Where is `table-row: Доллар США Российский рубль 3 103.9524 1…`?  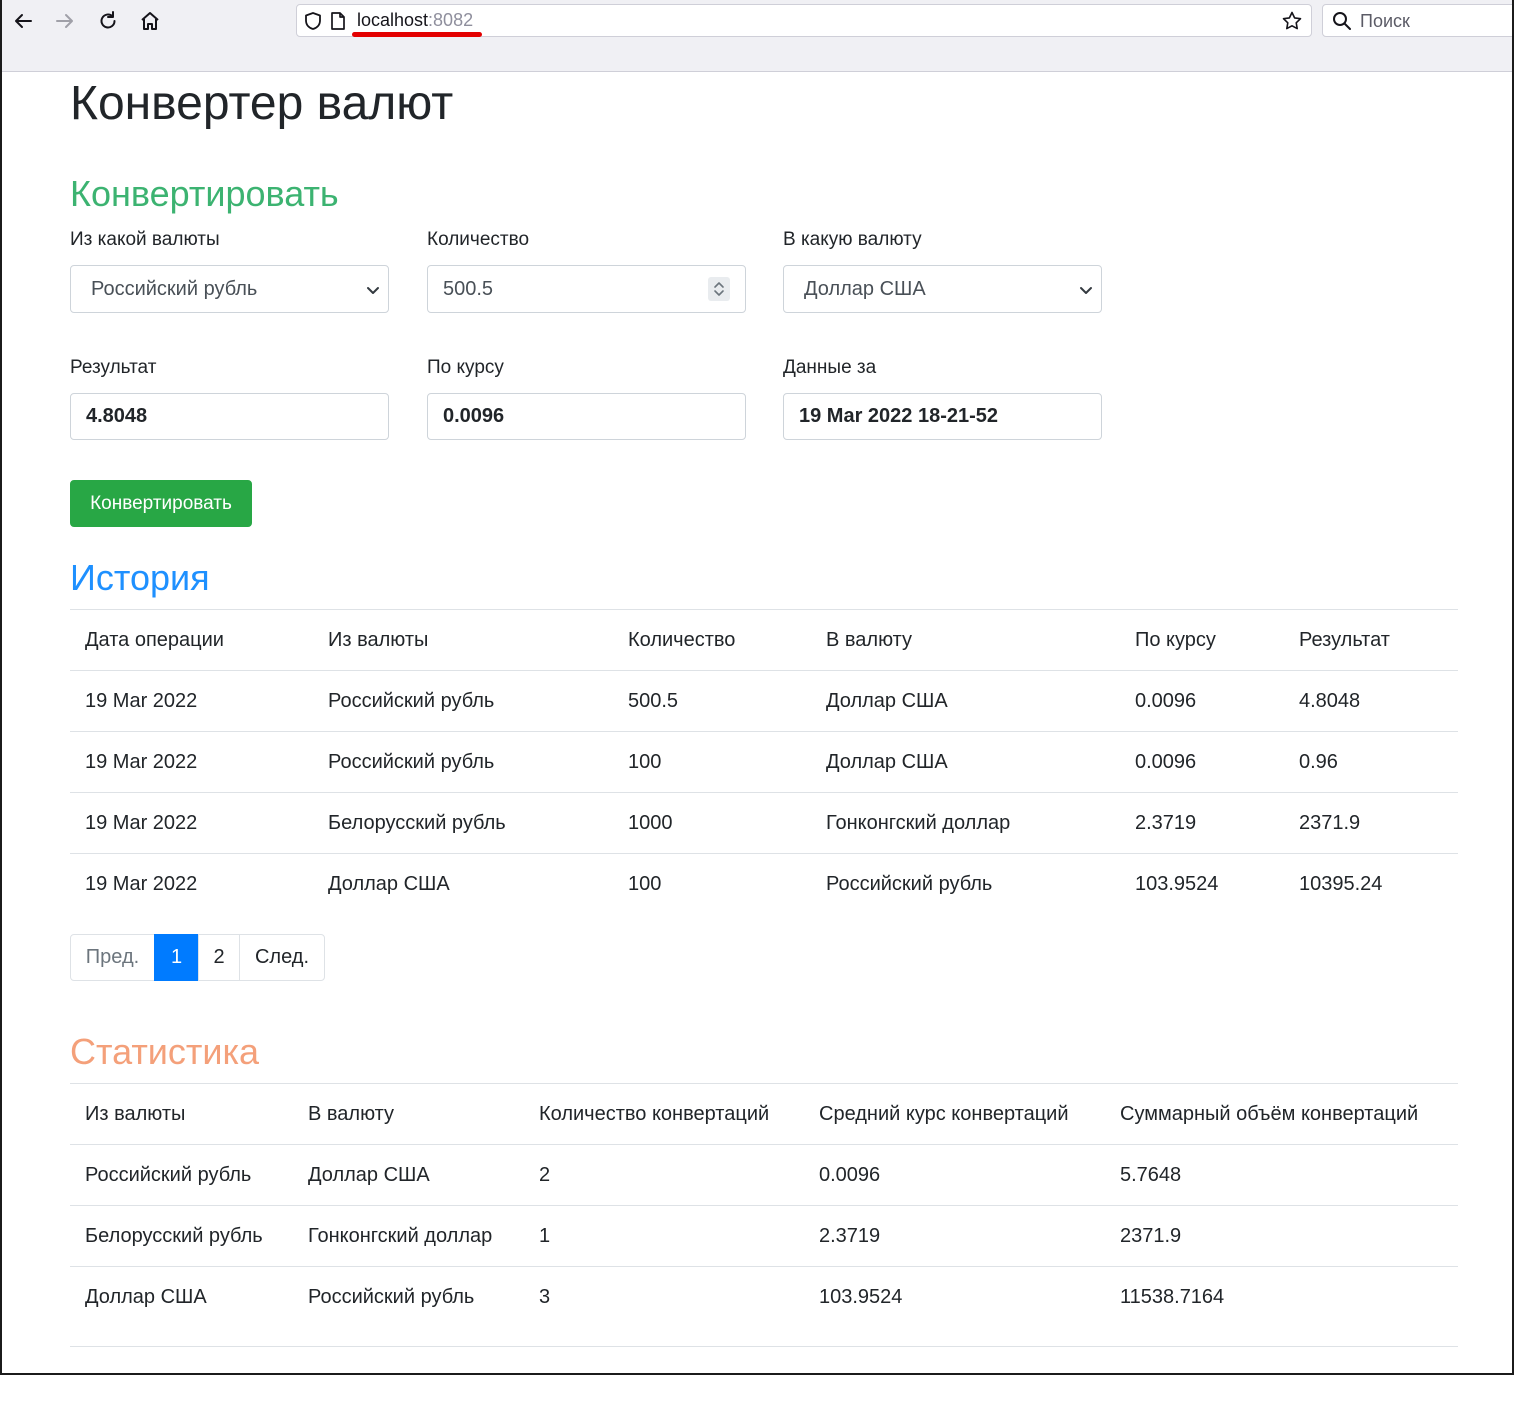
table-row: Доллар США Российский рубль 3 103.9524 1… is located at coordinates (764, 1306).